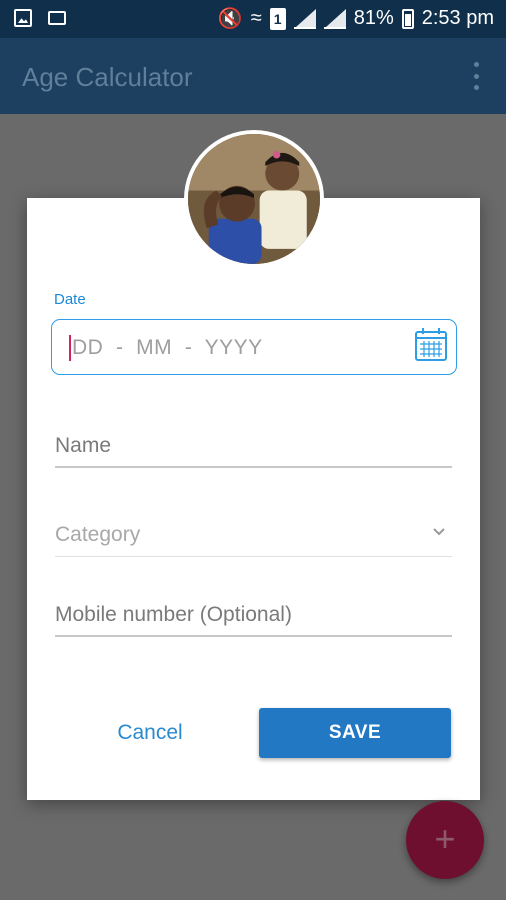  What do you see at coordinates (253, 535) in the screenshot?
I see `category-select: Category` at bounding box center [253, 535].